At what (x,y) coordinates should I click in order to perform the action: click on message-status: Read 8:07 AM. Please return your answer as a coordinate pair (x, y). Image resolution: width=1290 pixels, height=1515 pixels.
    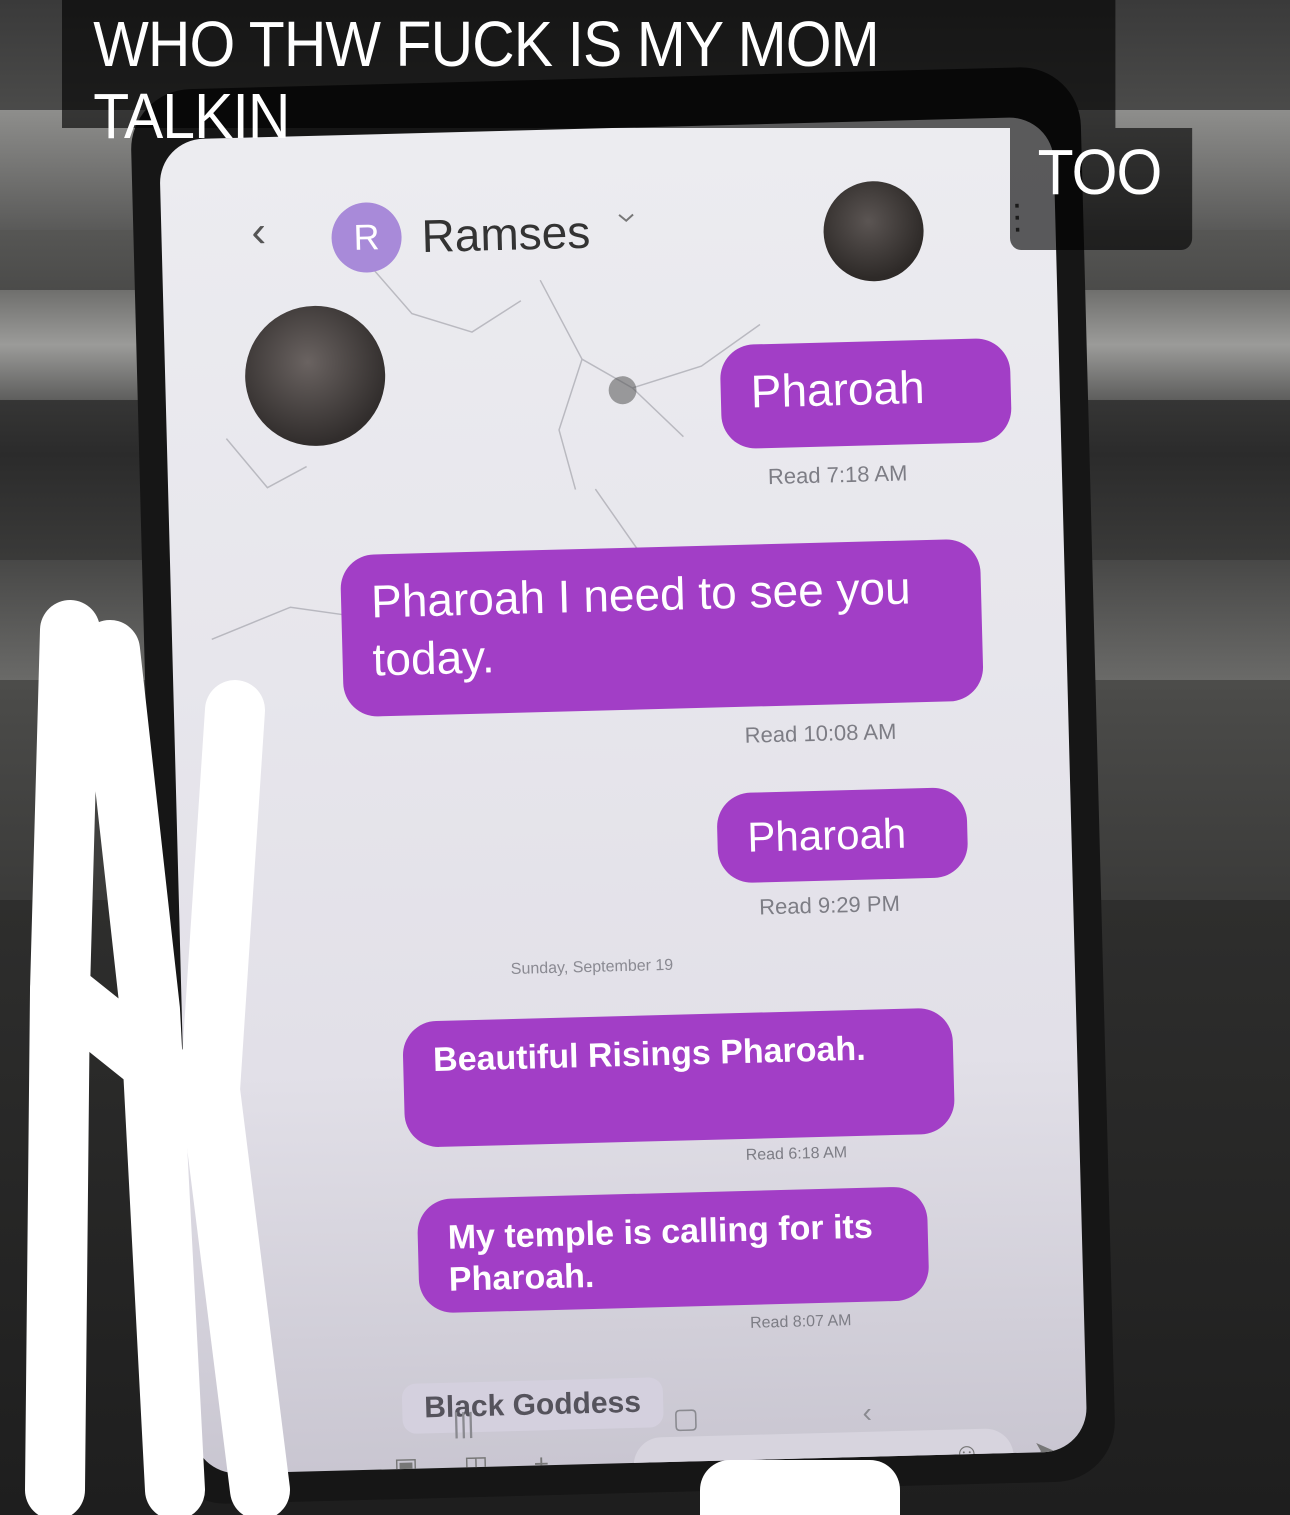
    Looking at the image, I should click on (800, 1322).